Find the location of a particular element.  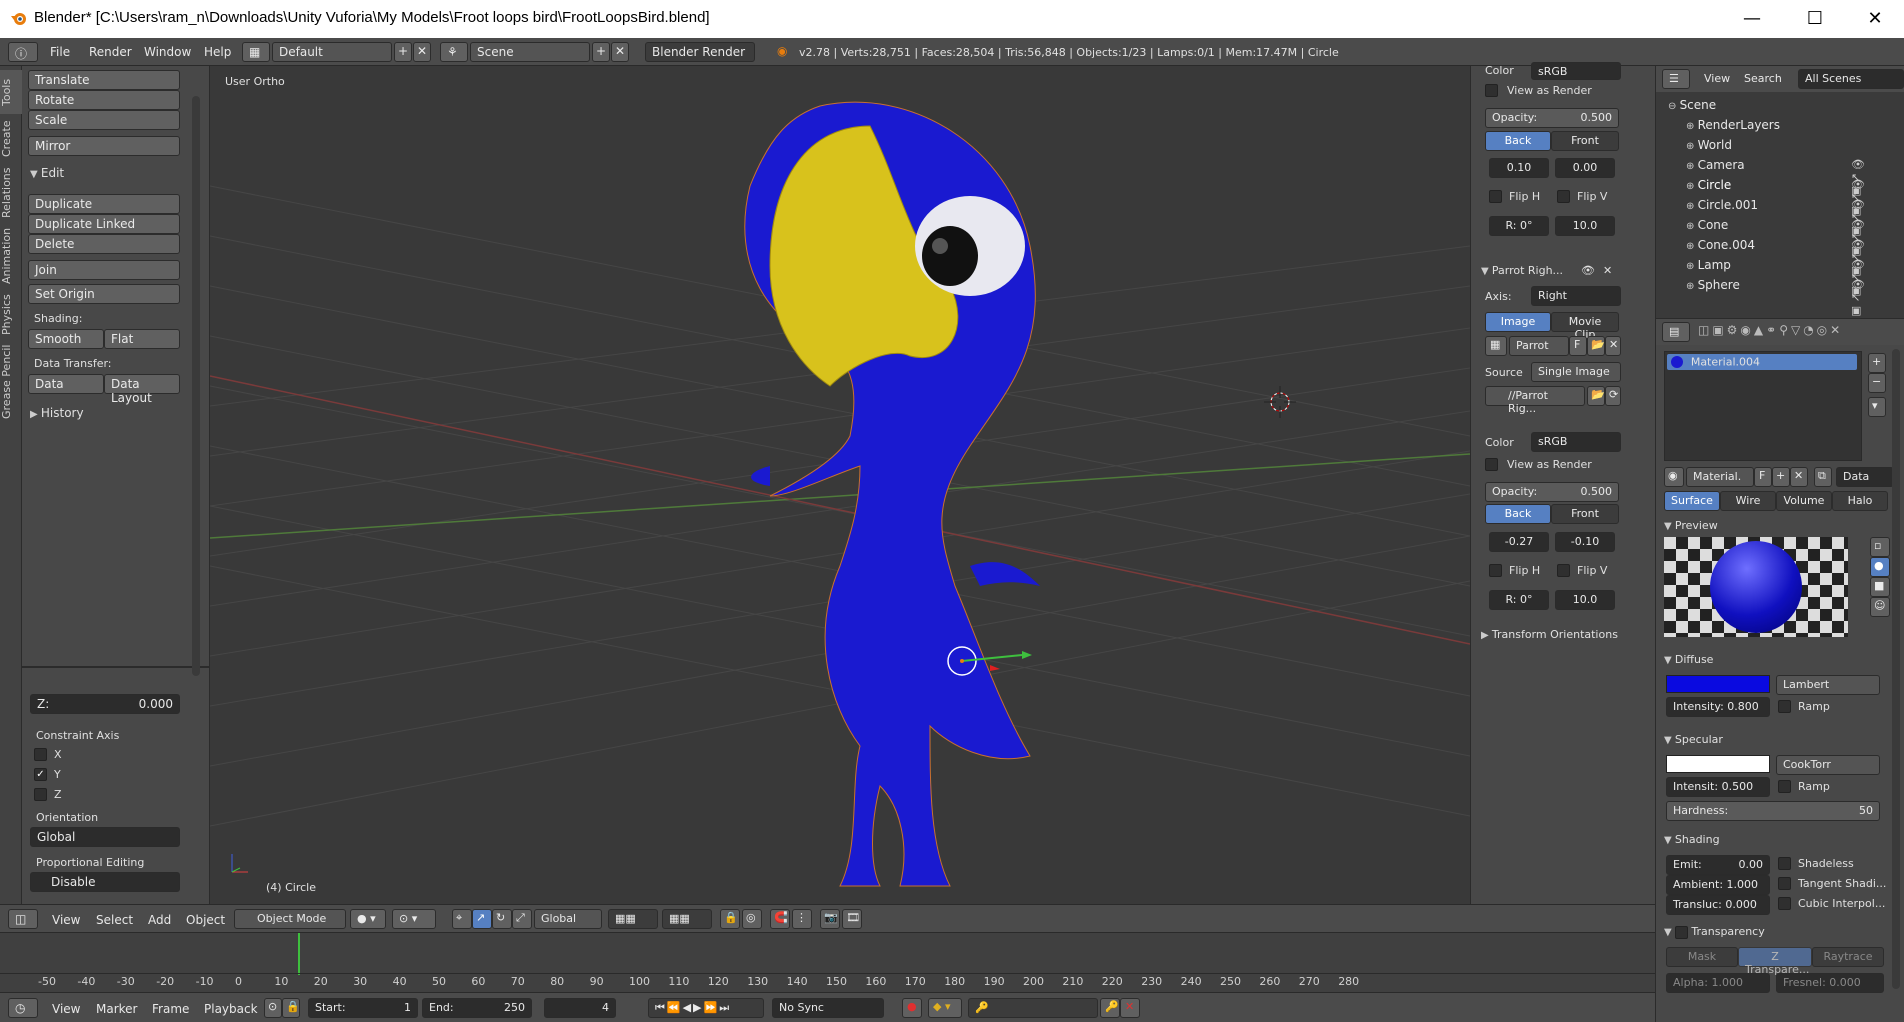

close-window-button: ✕ is located at coordinates (1875, 19).